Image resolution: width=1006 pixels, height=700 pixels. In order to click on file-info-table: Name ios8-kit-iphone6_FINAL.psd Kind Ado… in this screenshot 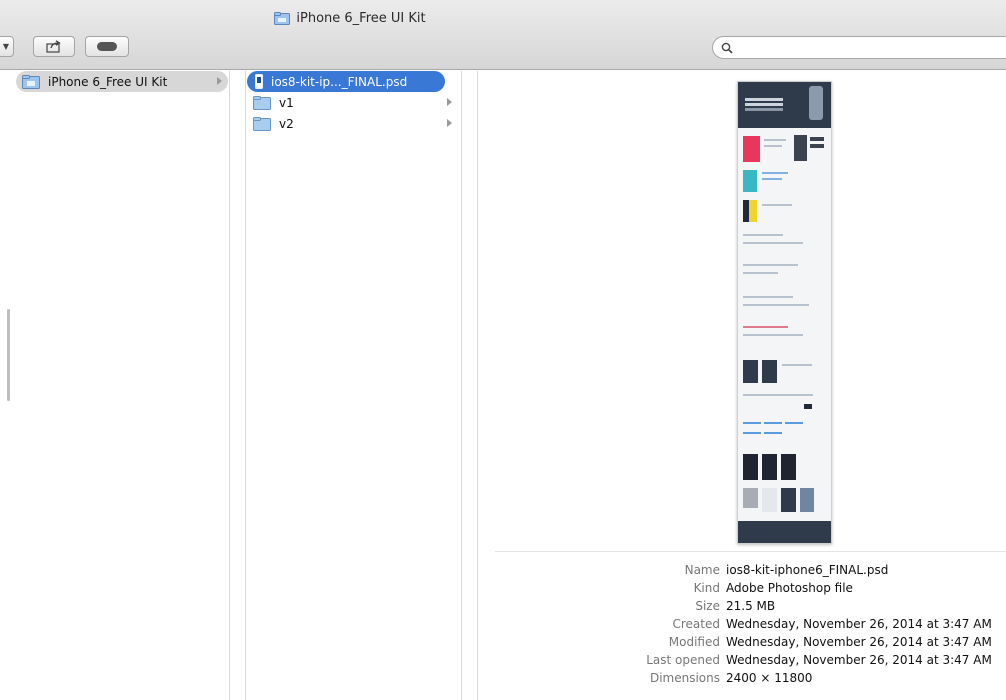, I will do `click(807, 624)`.